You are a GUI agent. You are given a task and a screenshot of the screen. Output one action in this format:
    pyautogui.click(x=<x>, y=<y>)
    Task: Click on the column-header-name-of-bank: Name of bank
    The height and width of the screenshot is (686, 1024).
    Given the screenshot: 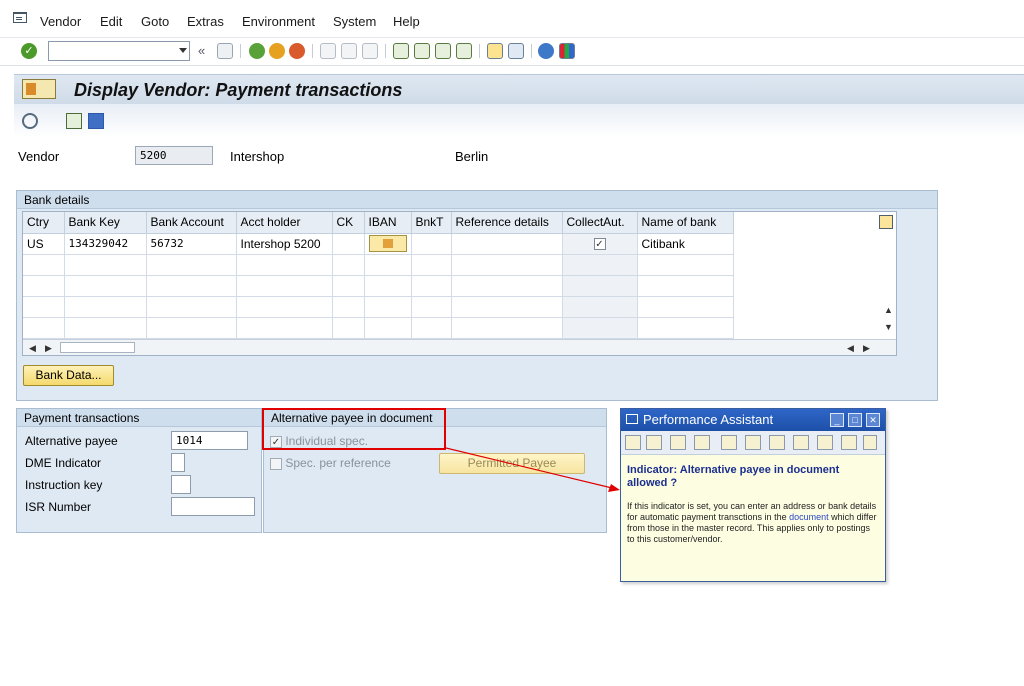 What is the action you would take?
    pyautogui.click(x=685, y=223)
    